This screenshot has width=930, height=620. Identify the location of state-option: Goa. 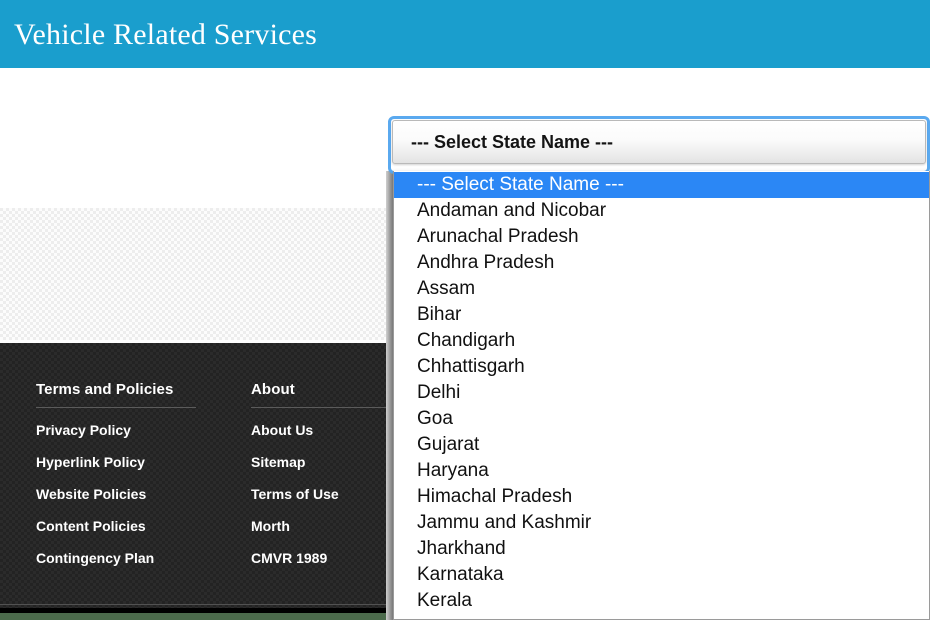
(661, 419).